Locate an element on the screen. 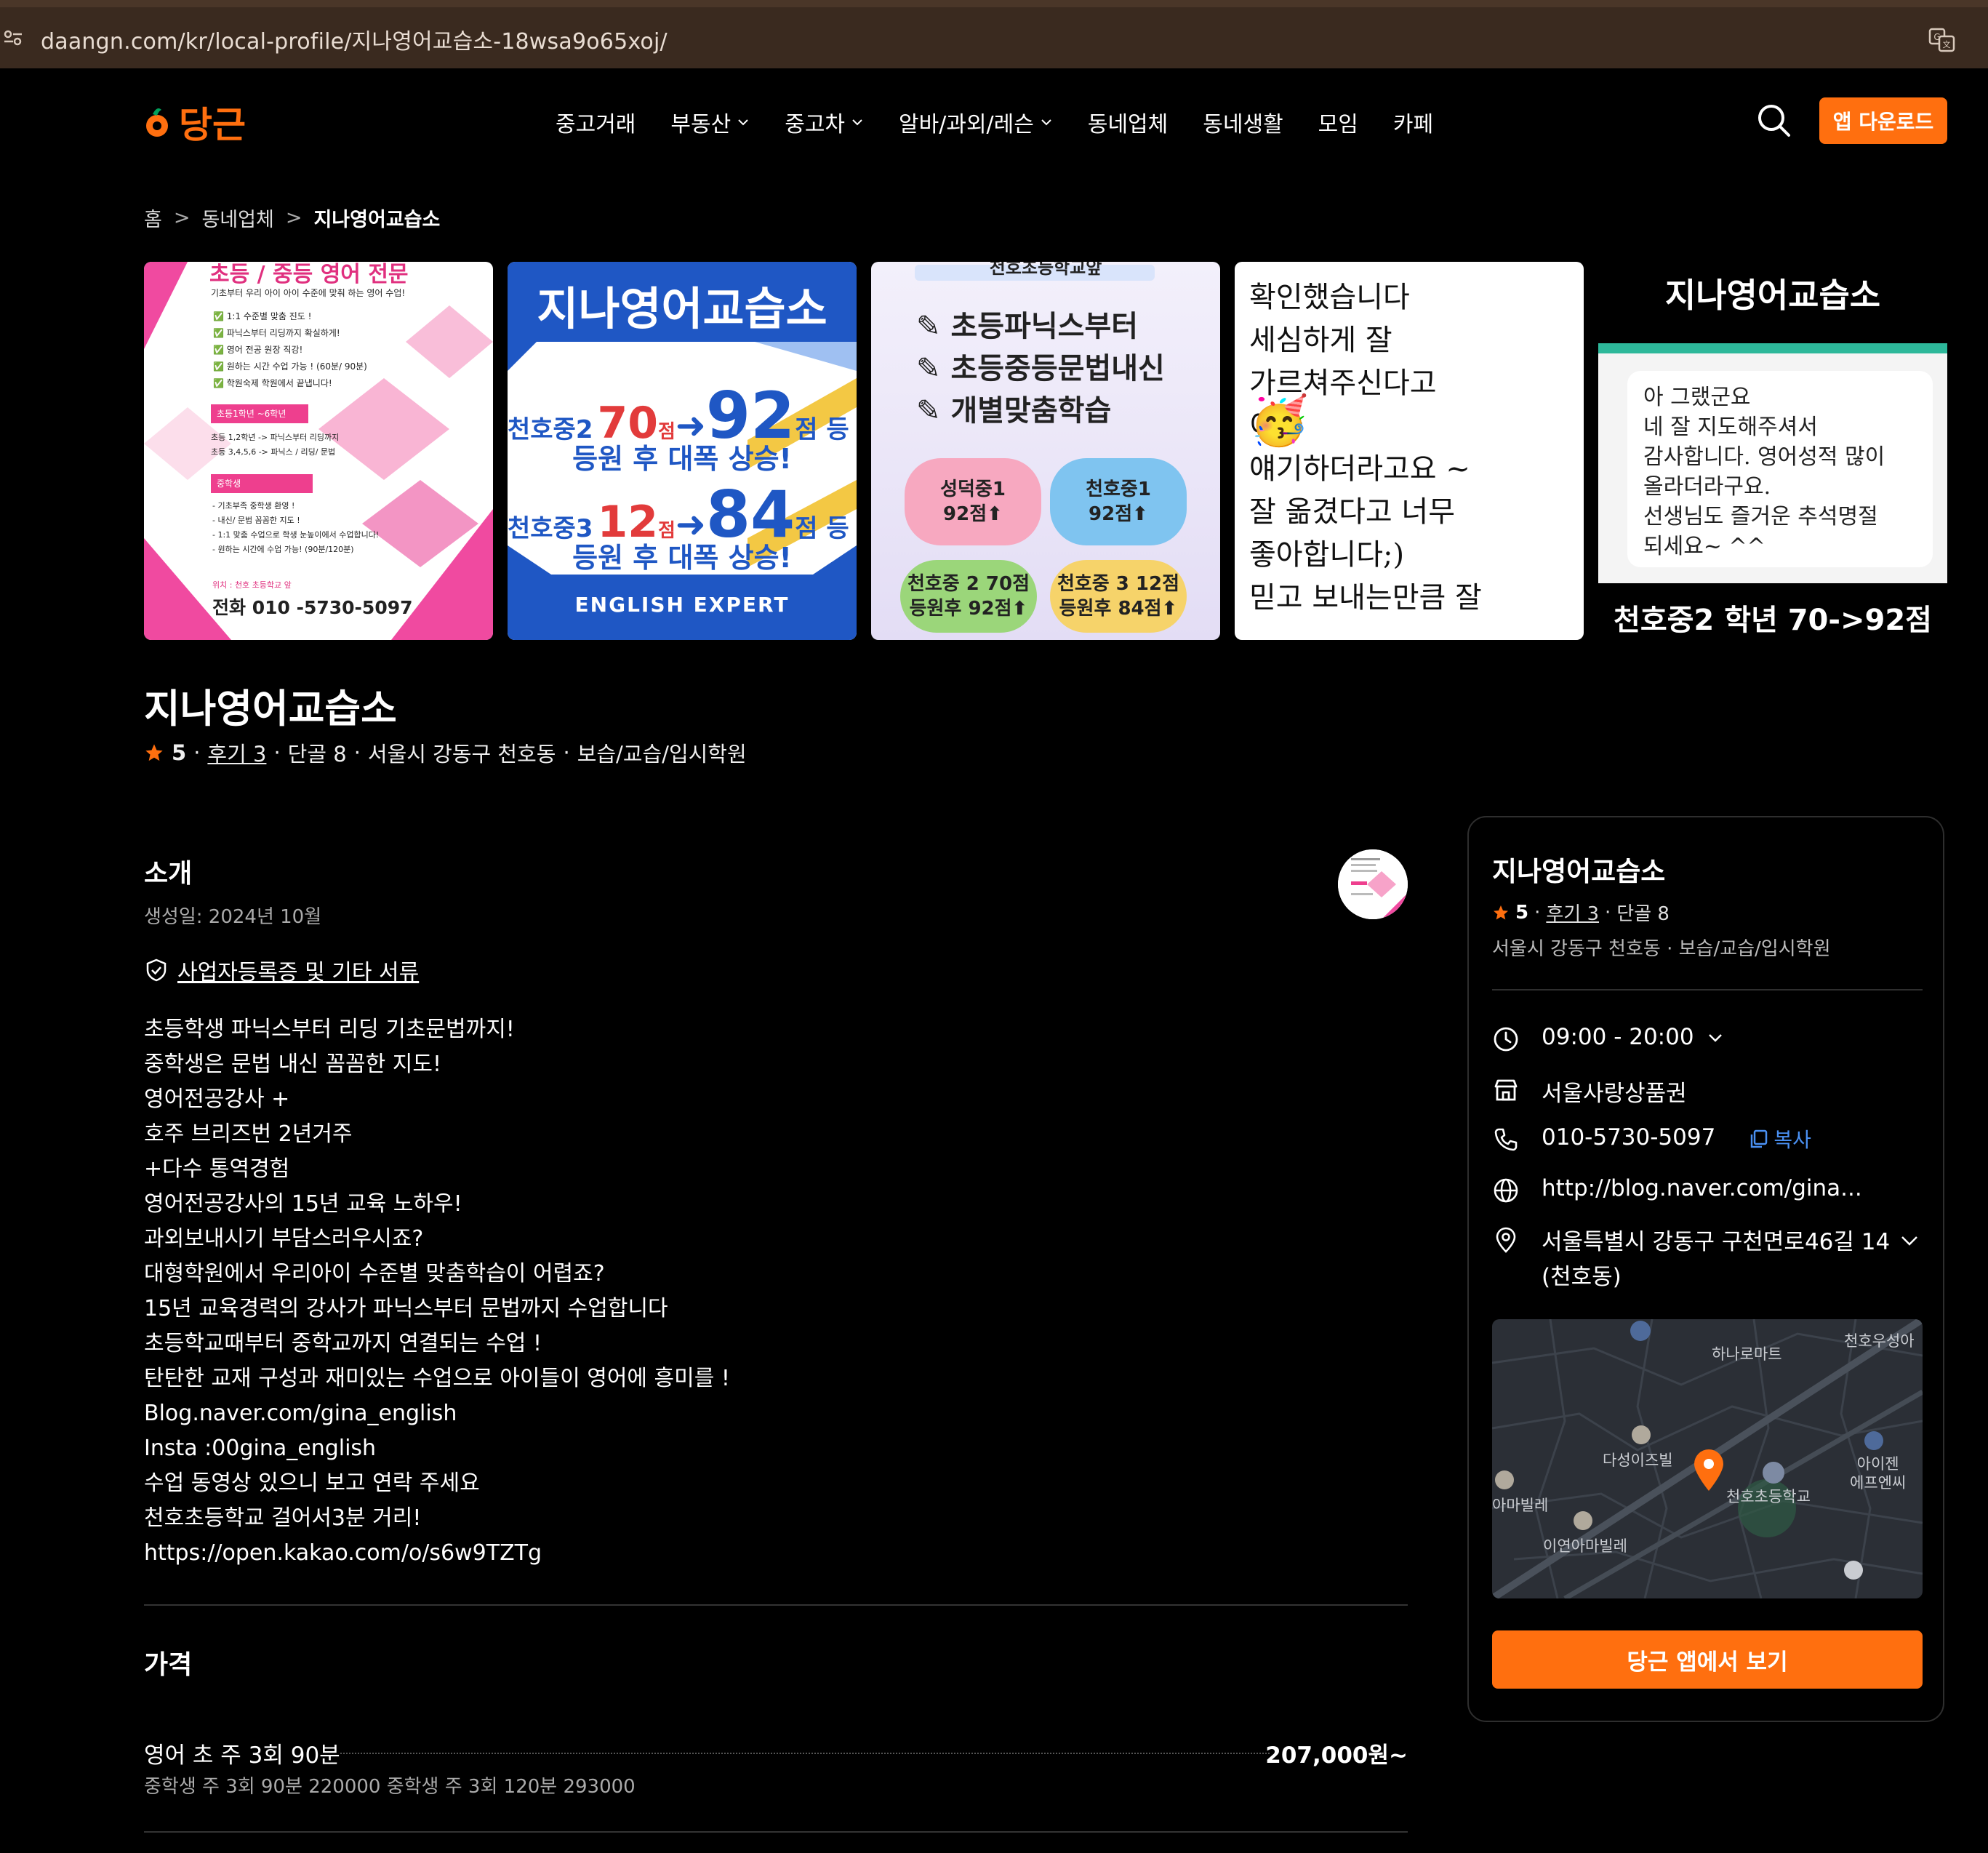 The height and width of the screenshot is (1853, 1988). hours-row: 09:00 - 20:00 is located at coordinates (1609, 1039).